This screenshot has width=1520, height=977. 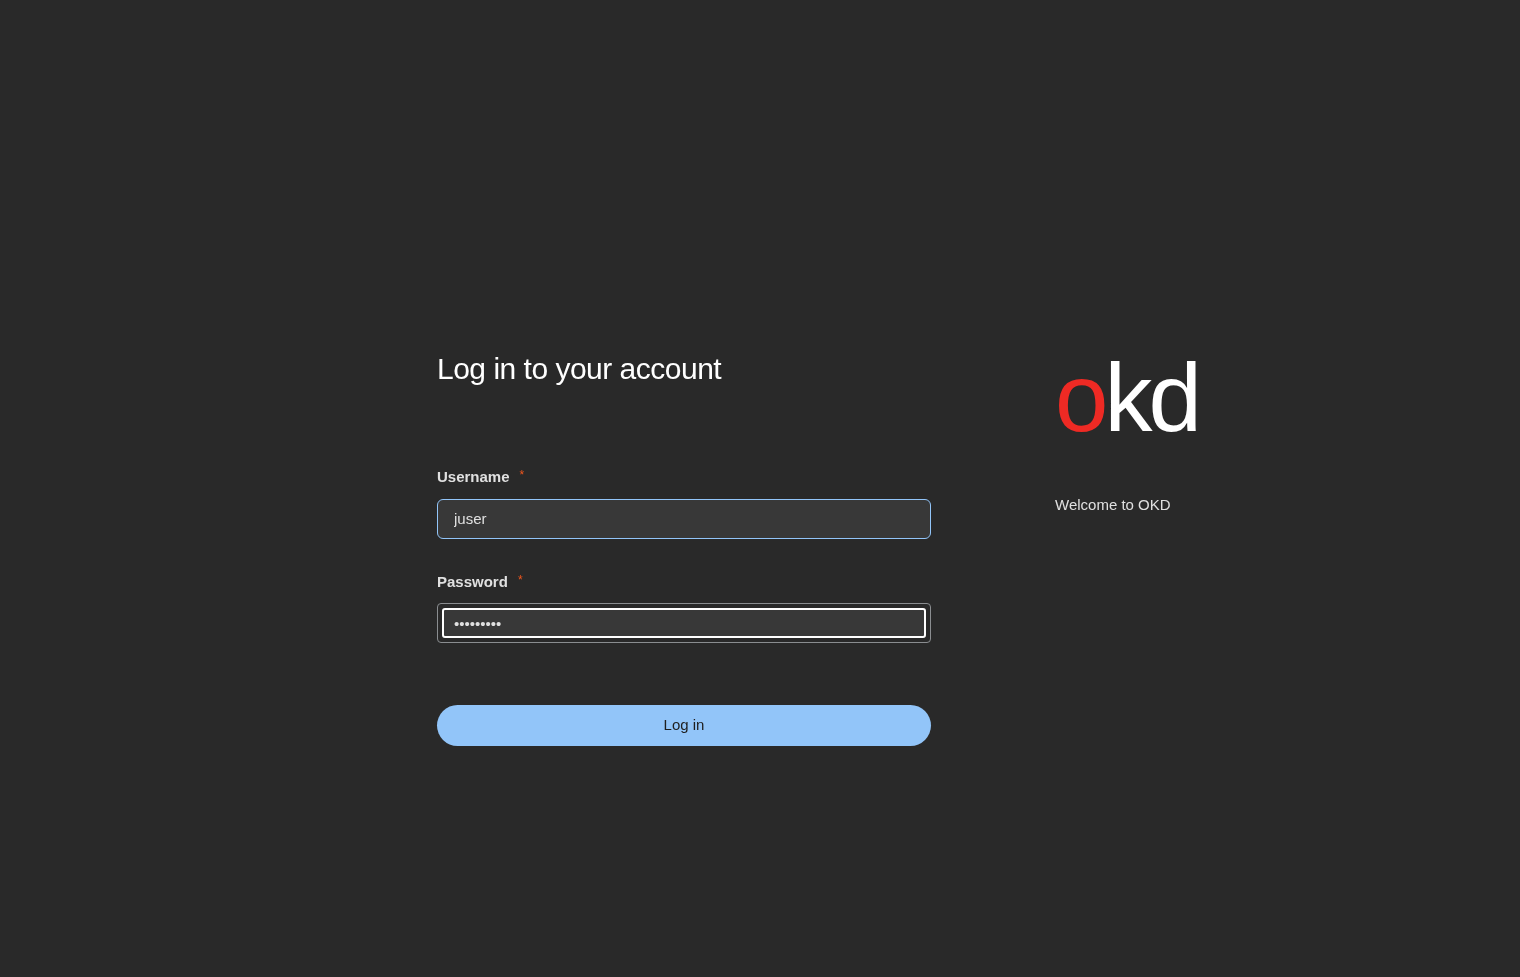 What do you see at coordinates (473, 477) in the screenshot?
I see `field-label: Username` at bounding box center [473, 477].